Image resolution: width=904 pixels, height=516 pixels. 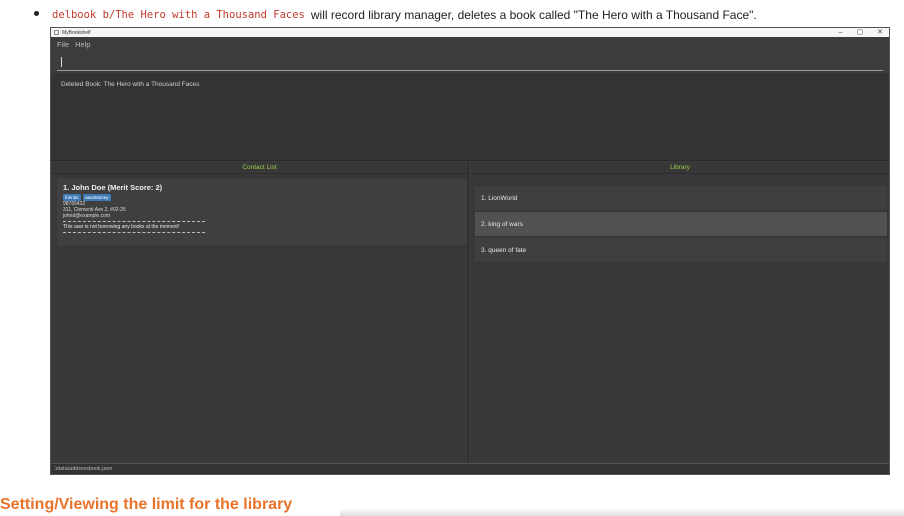 What do you see at coordinates (681, 198) in the screenshot?
I see `book-item: 1. LionWorld` at bounding box center [681, 198].